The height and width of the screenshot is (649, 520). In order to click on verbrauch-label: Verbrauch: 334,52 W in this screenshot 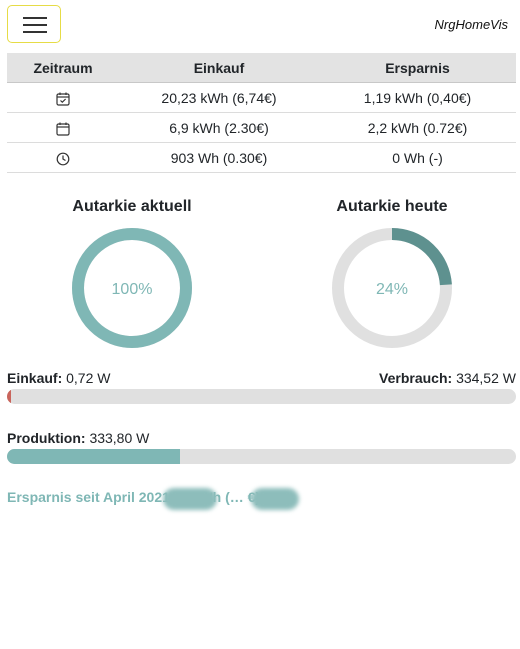, I will do `click(447, 378)`.